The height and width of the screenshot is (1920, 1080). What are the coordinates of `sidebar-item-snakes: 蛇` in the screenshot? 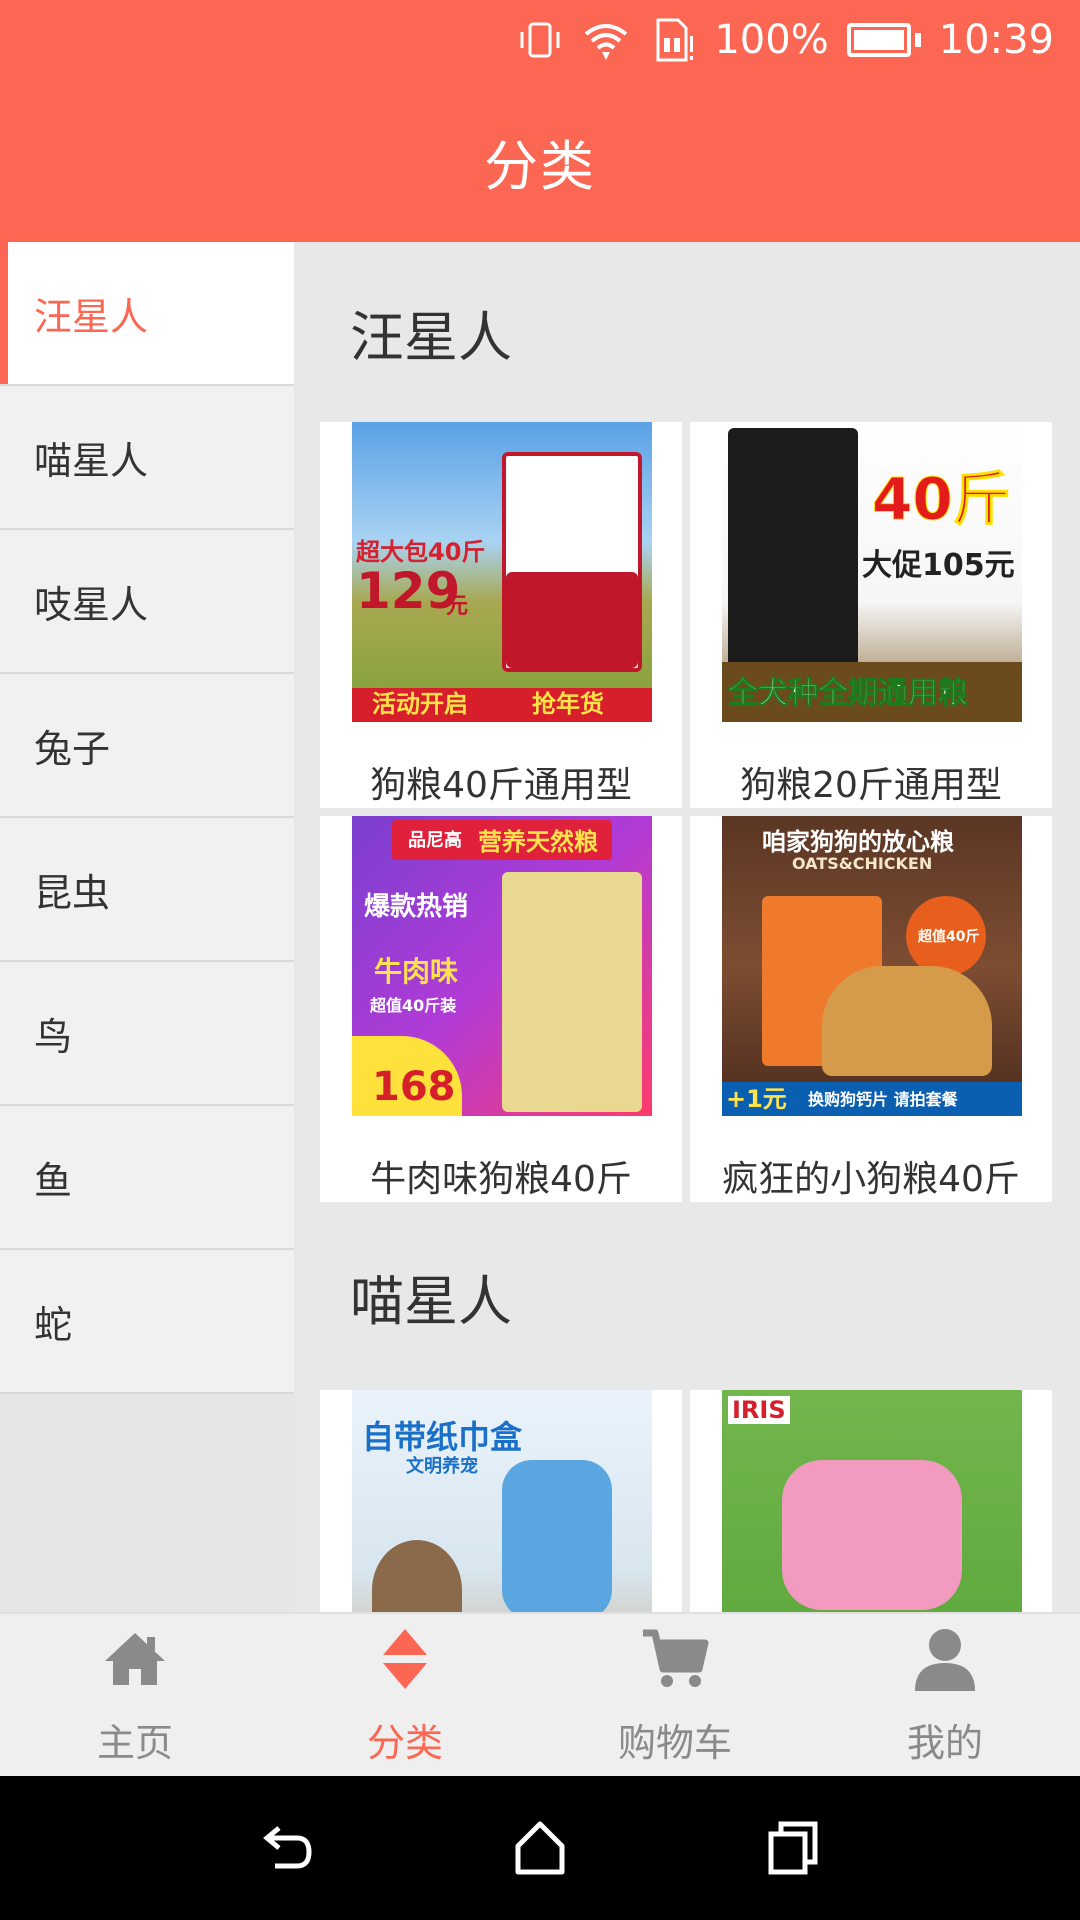 It's located at (147, 1322).